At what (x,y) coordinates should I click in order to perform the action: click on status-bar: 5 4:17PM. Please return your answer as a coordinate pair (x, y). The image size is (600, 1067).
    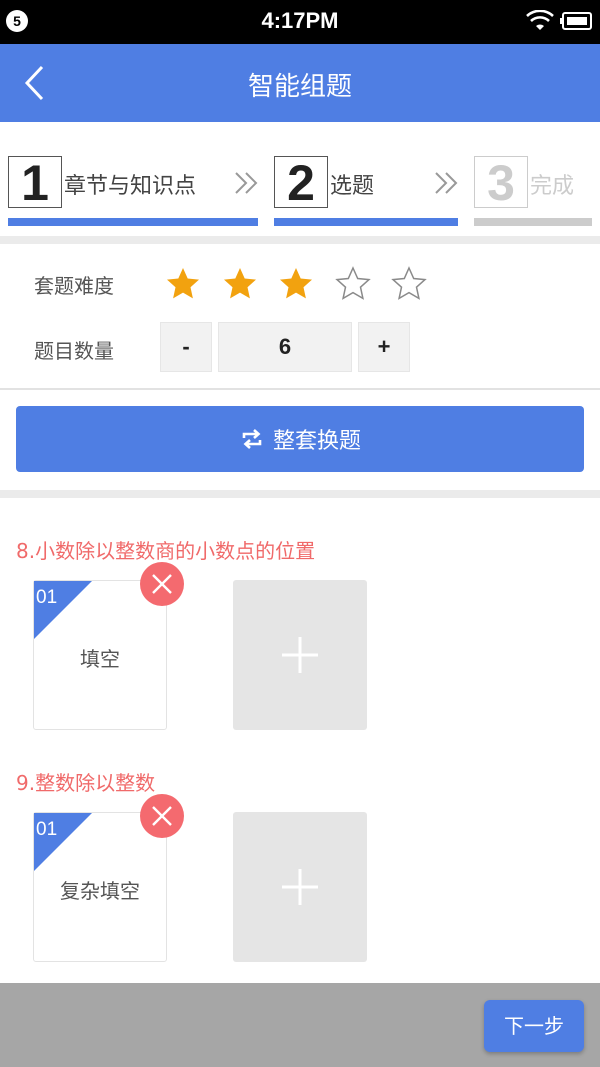
    Looking at the image, I should click on (300, 22).